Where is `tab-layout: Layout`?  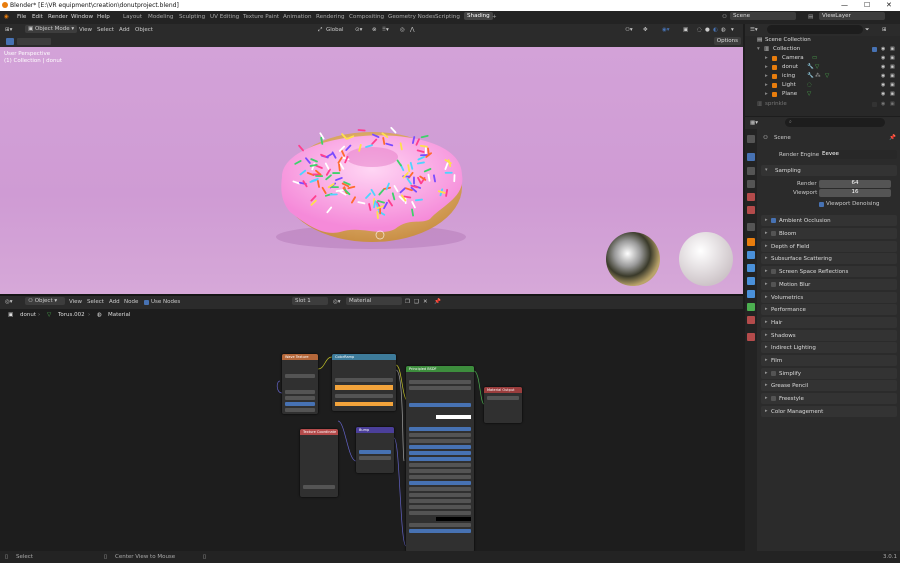
tab-layout: Layout is located at coordinates (132, 17).